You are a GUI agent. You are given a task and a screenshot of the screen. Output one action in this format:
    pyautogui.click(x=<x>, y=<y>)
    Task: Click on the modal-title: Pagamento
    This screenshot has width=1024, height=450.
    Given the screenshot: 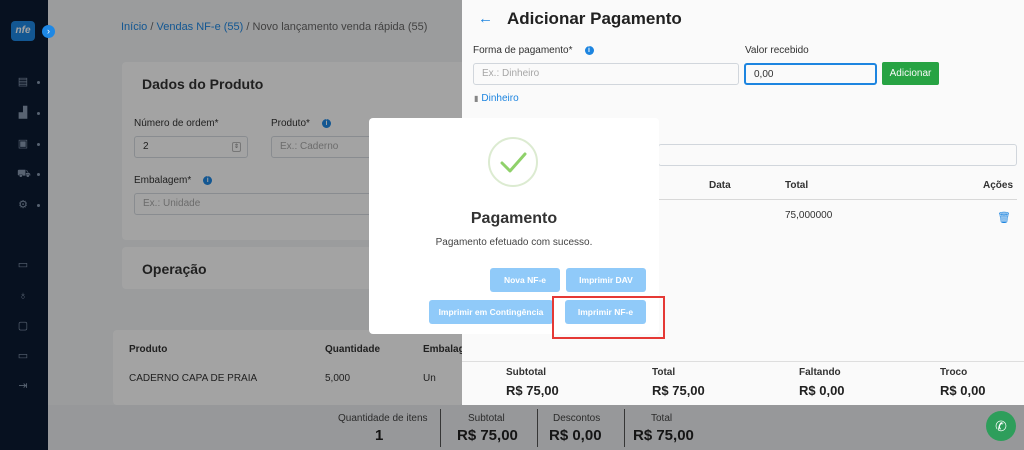 What is the action you would take?
    pyautogui.click(x=514, y=218)
    